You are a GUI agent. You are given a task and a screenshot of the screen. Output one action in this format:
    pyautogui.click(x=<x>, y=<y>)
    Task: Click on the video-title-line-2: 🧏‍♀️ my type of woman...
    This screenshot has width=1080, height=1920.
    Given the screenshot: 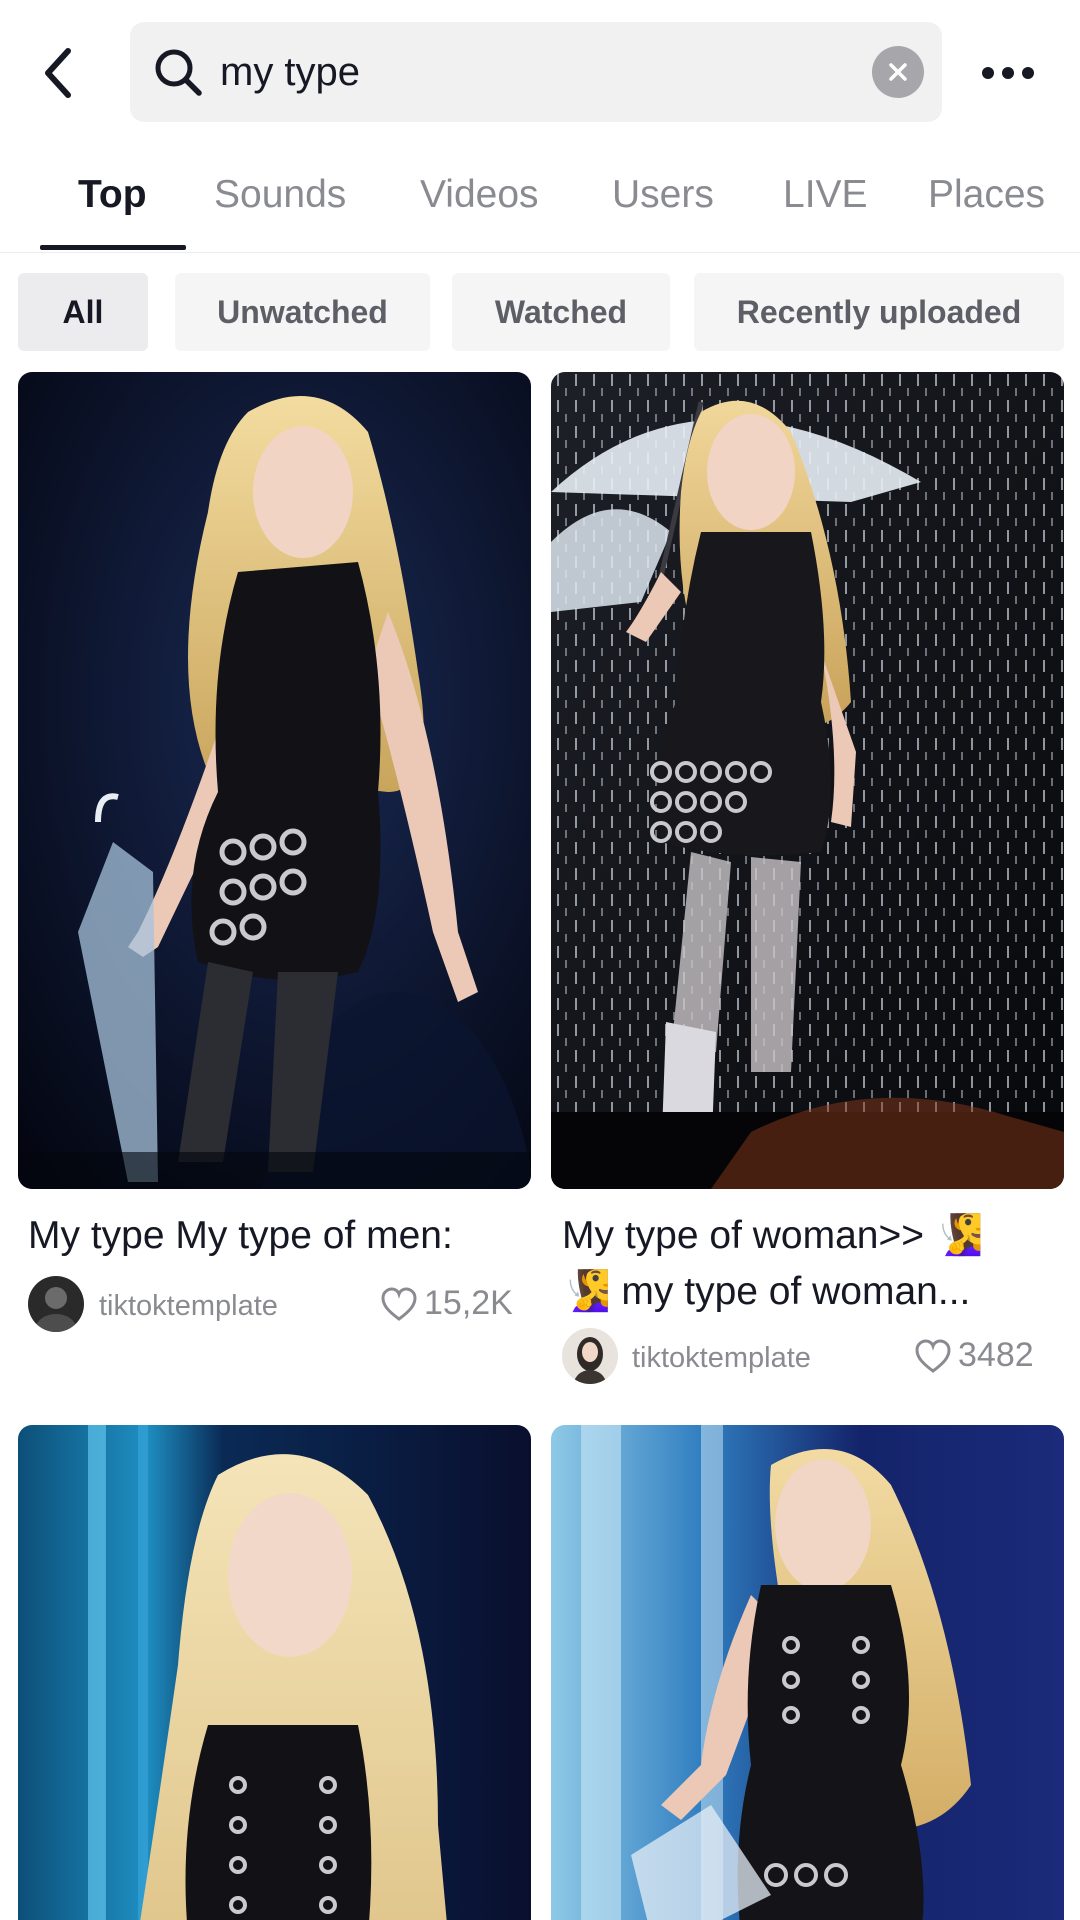 What is the action you would take?
    pyautogui.click(x=766, y=1292)
    